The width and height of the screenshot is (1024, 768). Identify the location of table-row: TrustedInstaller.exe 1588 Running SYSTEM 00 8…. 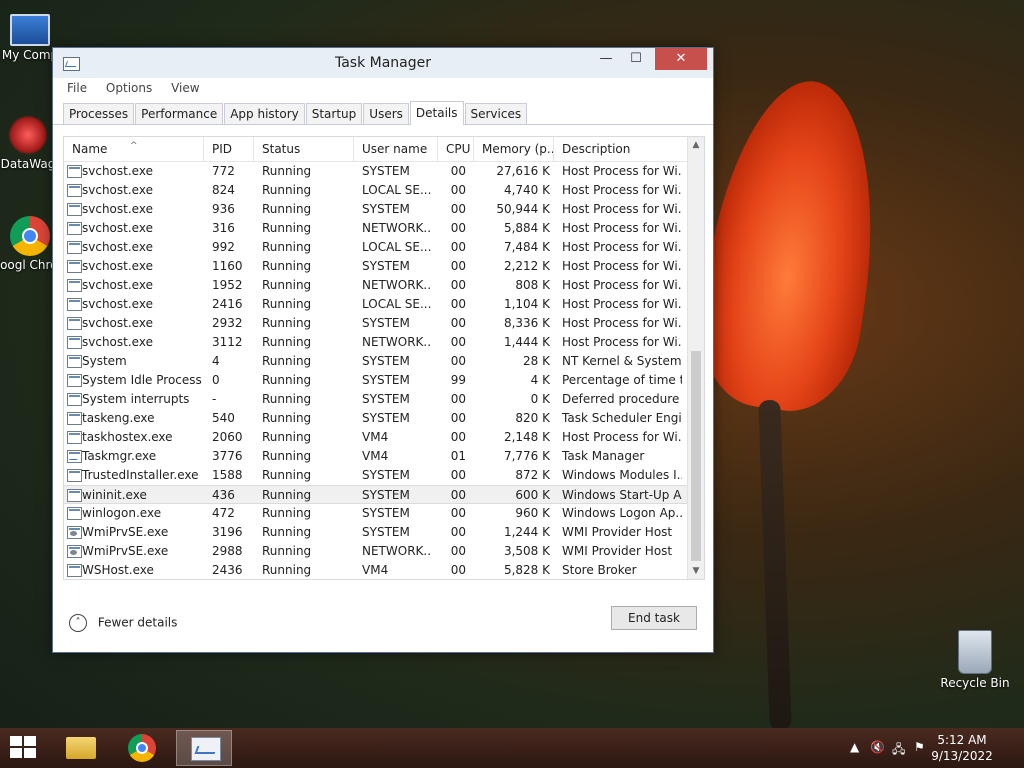
(376, 475).